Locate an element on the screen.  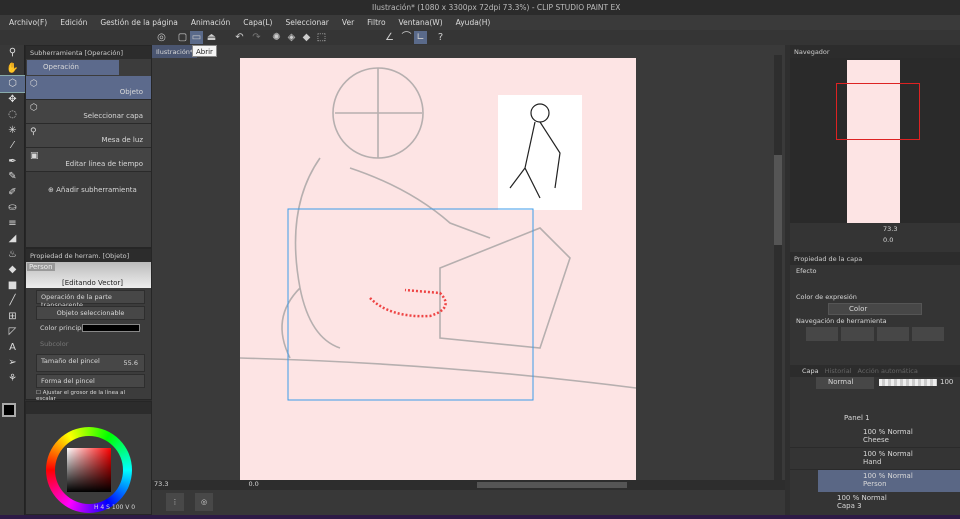
ruler-snap-icon: ∠ is located at coordinates (389, 37).